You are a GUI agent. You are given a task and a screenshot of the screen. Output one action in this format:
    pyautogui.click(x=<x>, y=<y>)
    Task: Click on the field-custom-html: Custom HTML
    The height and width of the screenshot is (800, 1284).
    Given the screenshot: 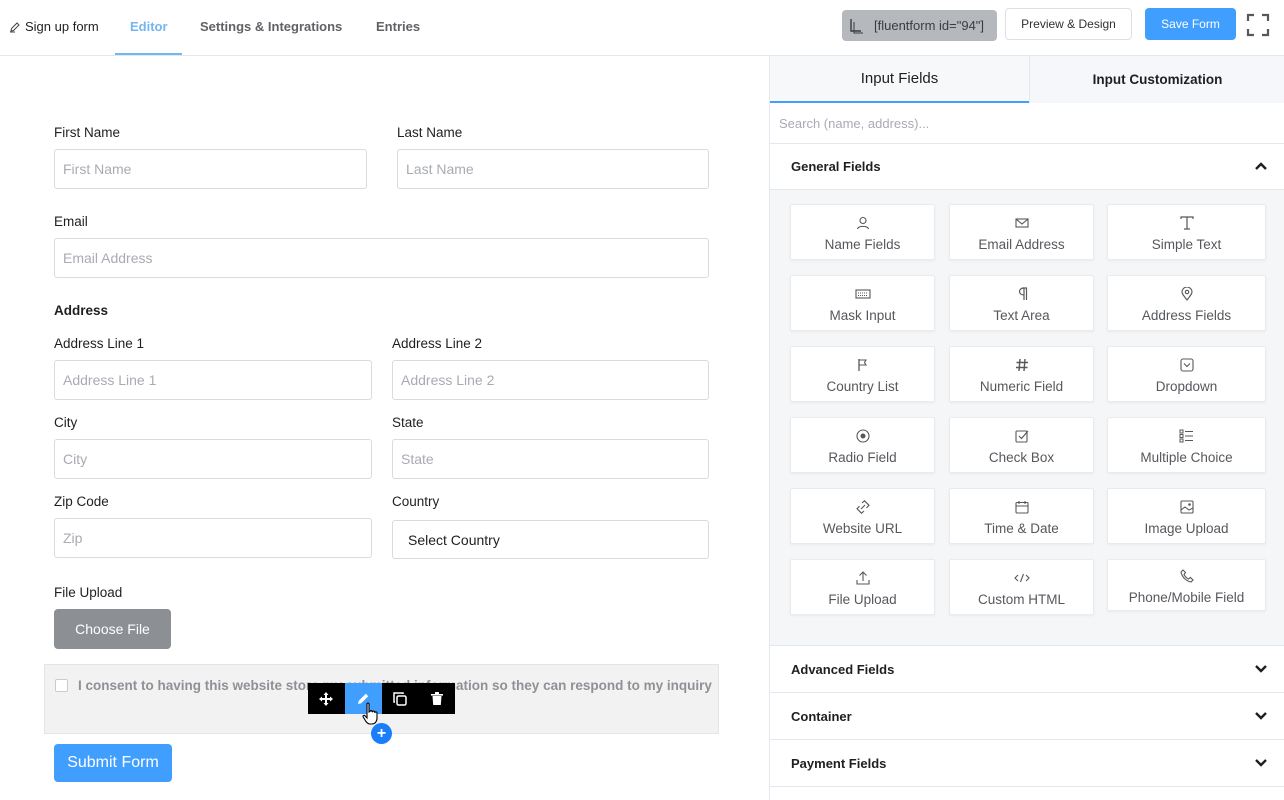 What is the action you would take?
    pyautogui.click(x=1021, y=587)
    